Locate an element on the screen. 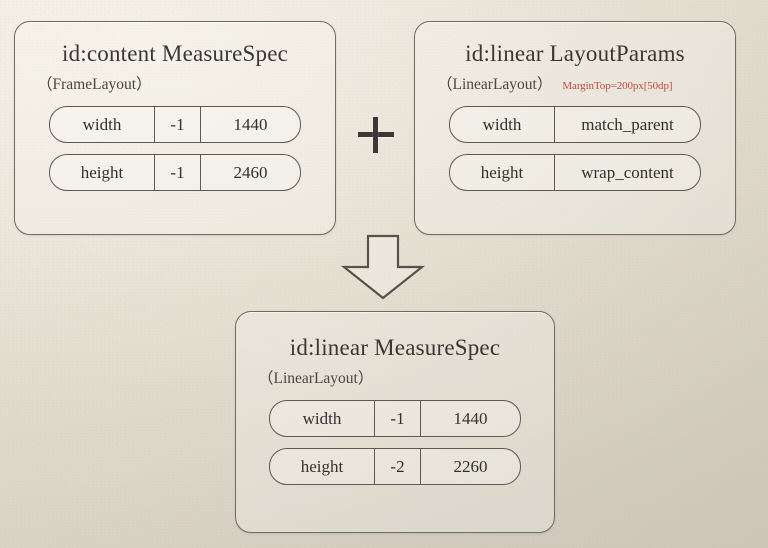 This screenshot has width=768, height=548. spec-row-list: width -1 1440 height -2 2260 is located at coordinates (395, 443).